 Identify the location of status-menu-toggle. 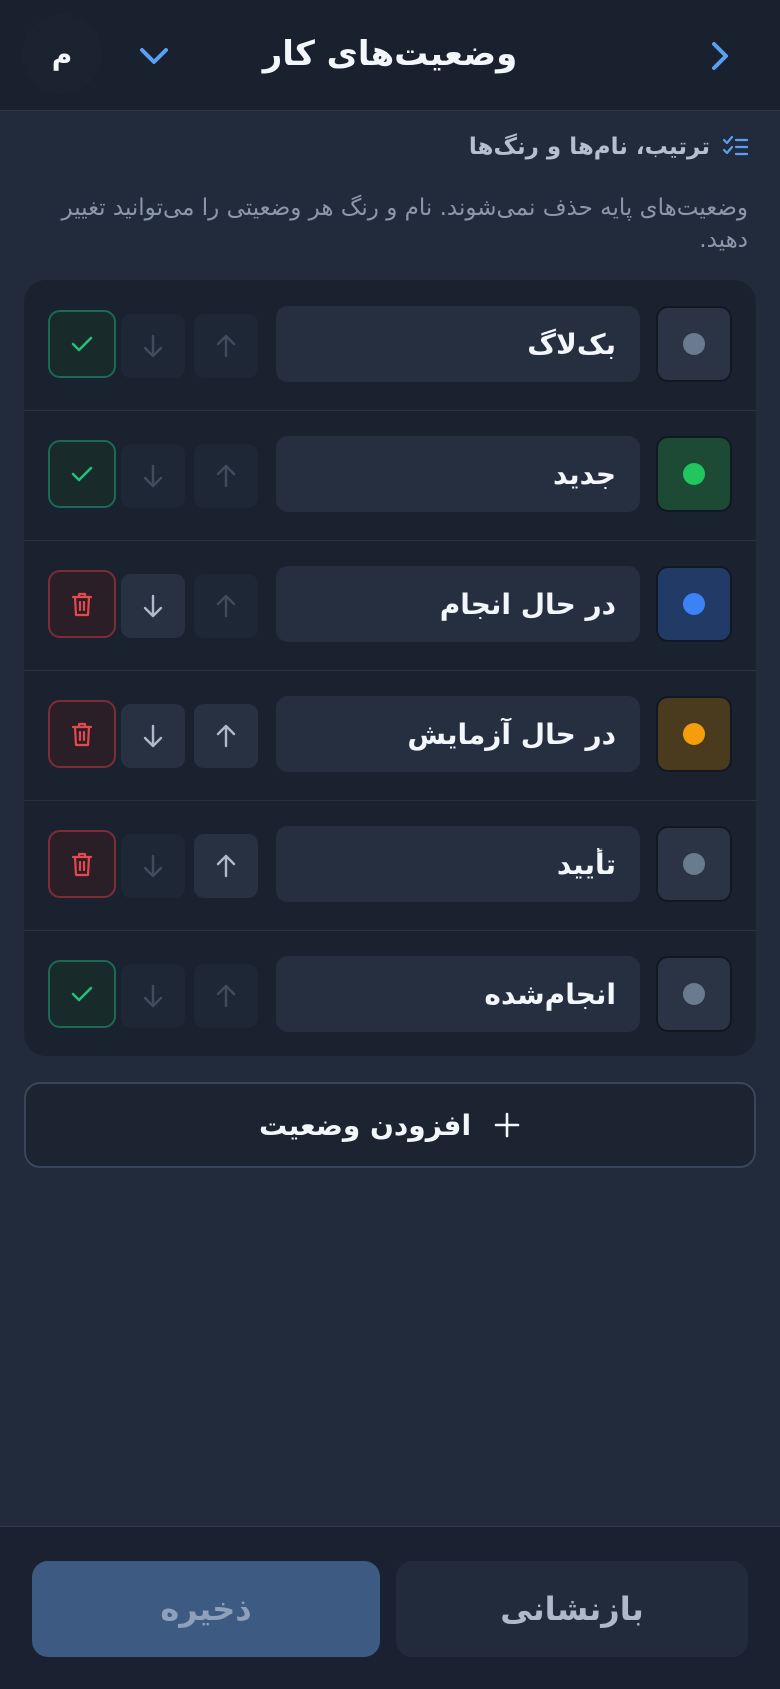
(154, 56).